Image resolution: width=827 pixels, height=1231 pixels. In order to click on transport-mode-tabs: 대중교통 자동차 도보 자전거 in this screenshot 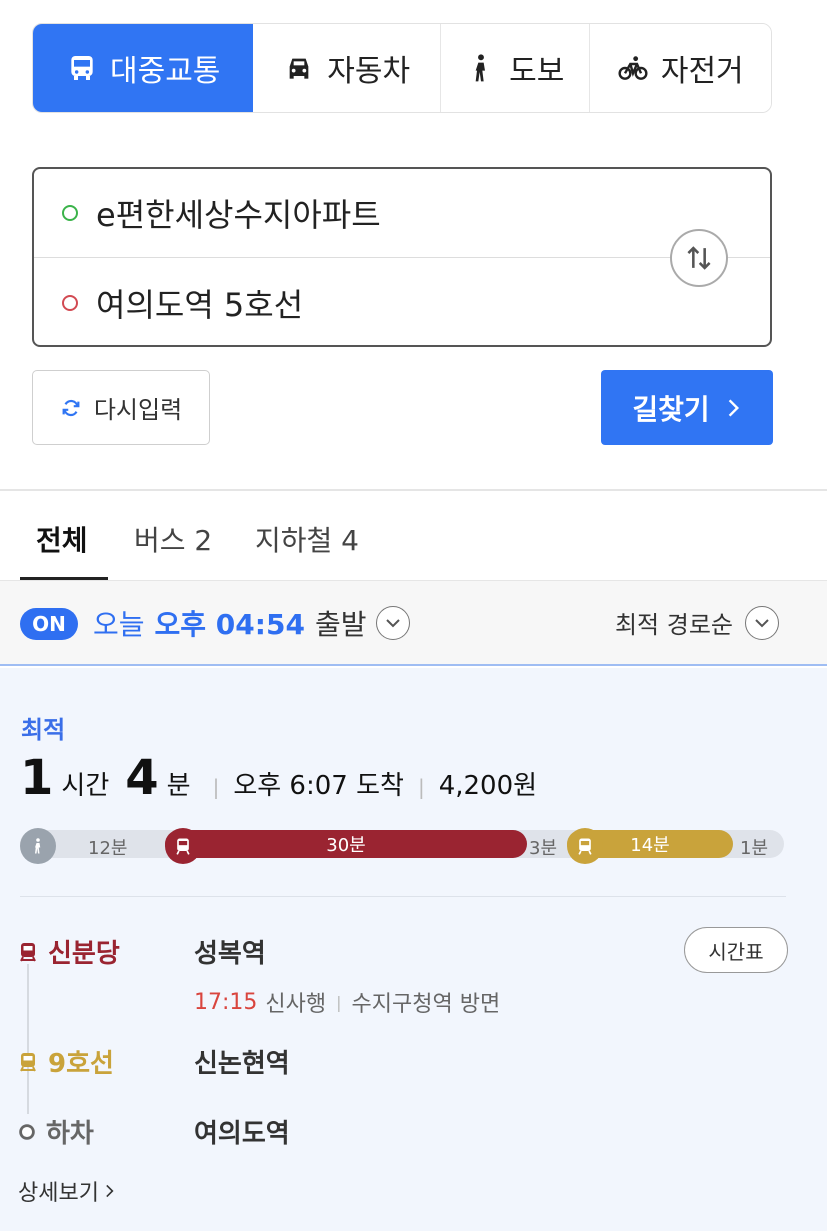, I will do `click(402, 68)`.